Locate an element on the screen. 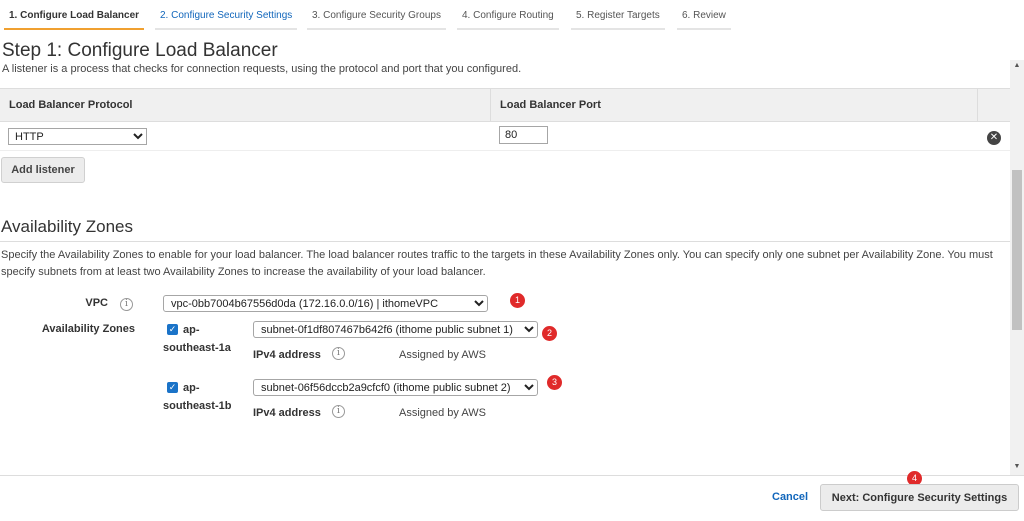 This screenshot has width=1024, height=521. tab-configure-load-balancer: 1. Configure Load Balancer is located at coordinates (74, 18).